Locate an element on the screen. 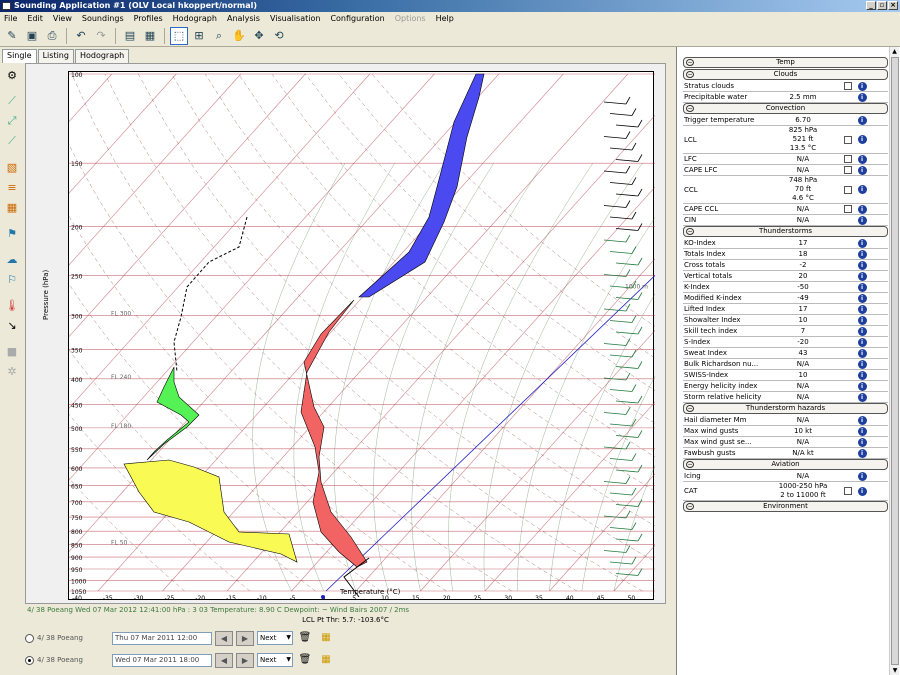 The image size is (900, 675). wind-icon: ⚐ is located at coordinates (12, 279).